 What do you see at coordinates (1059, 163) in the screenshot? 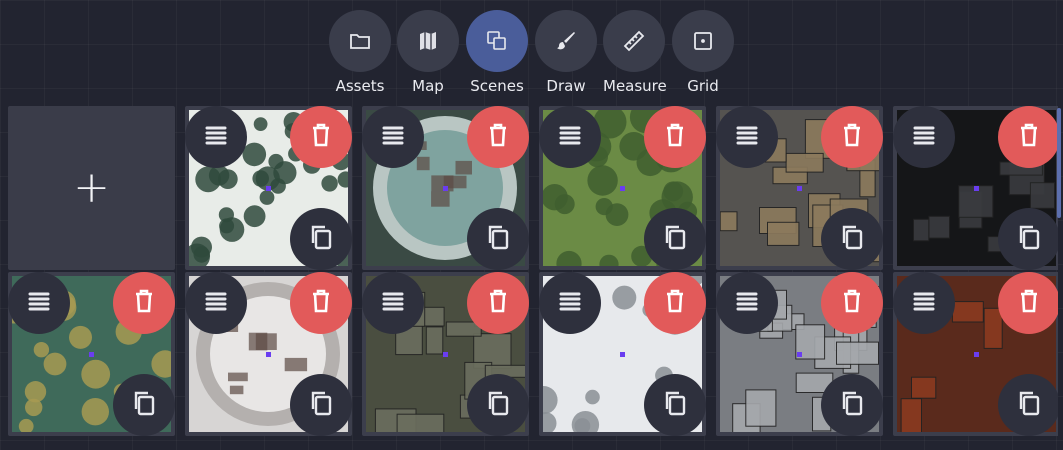
I see `scrollbar` at bounding box center [1059, 163].